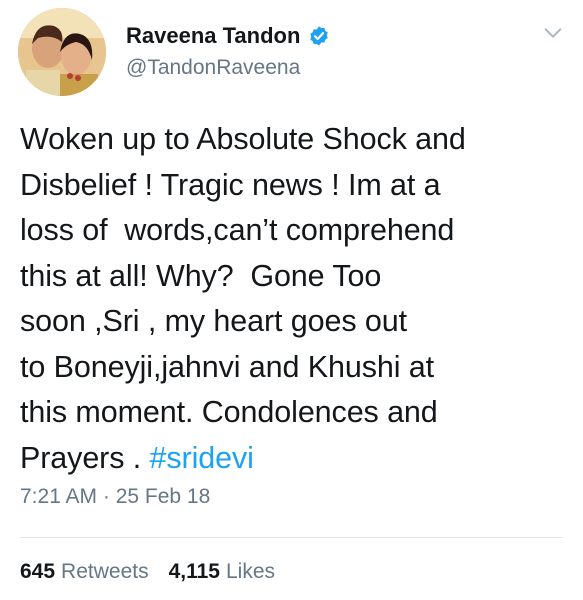 This screenshot has height=600, width=583. What do you see at coordinates (229, 412) in the screenshot?
I see `tweet-text-line: this moment. Condolences and` at bounding box center [229, 412].